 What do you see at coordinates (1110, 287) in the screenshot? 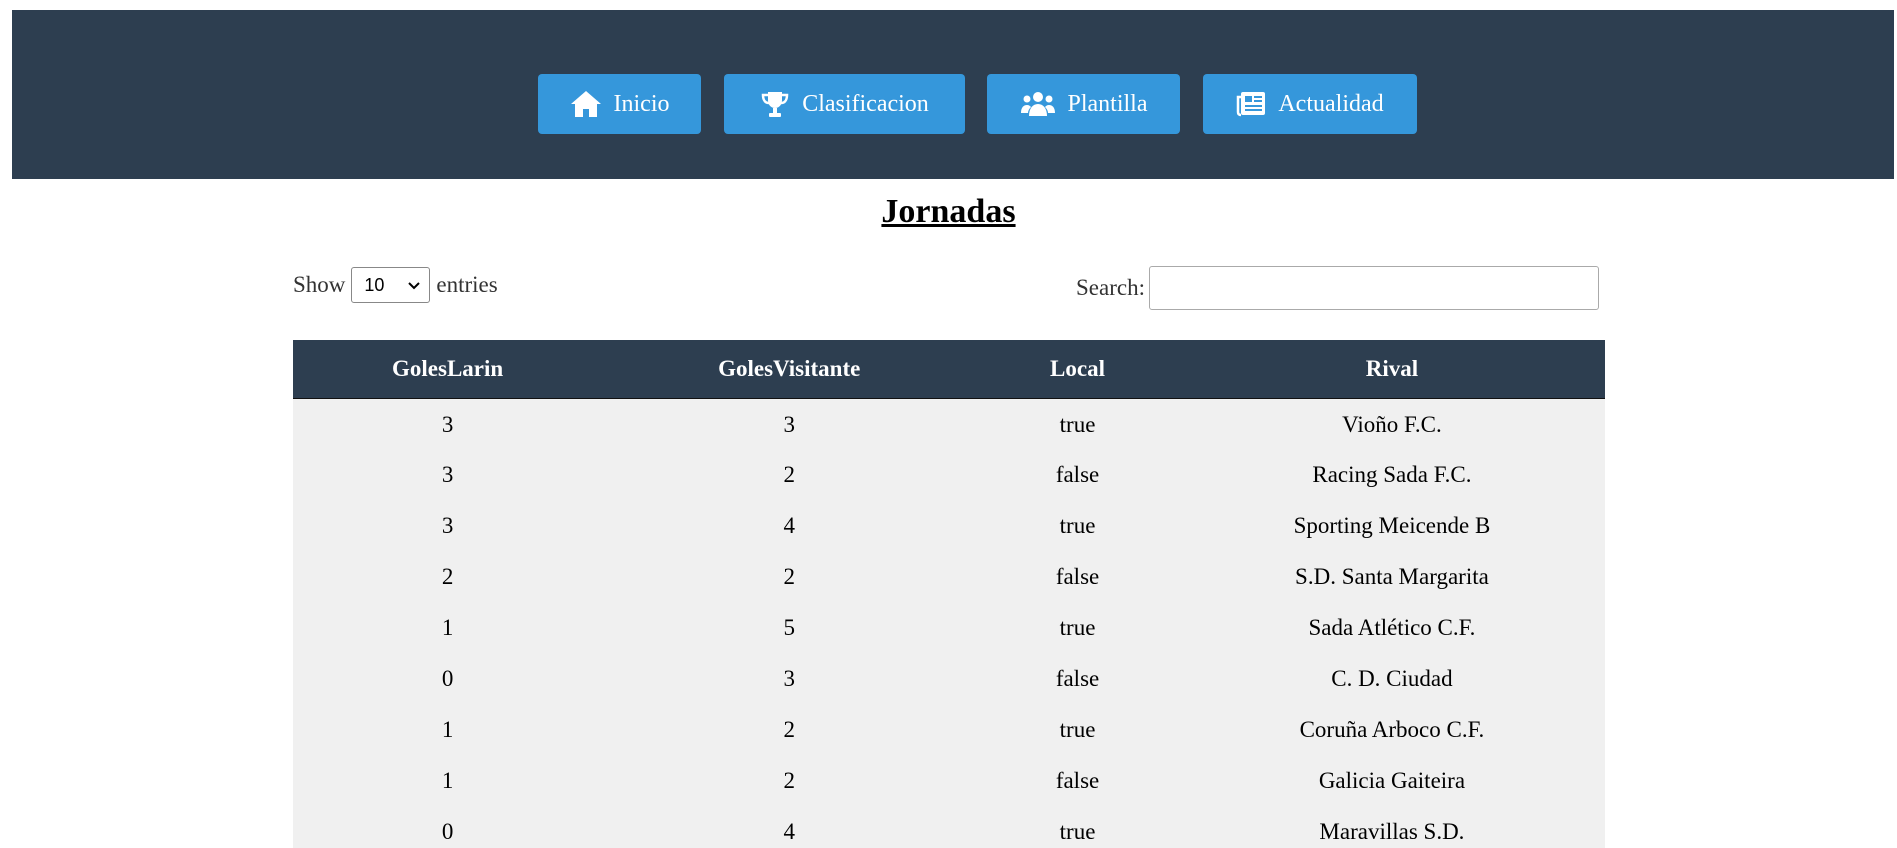
I see `search-label: Search:` at bounding box center [1110, 287].